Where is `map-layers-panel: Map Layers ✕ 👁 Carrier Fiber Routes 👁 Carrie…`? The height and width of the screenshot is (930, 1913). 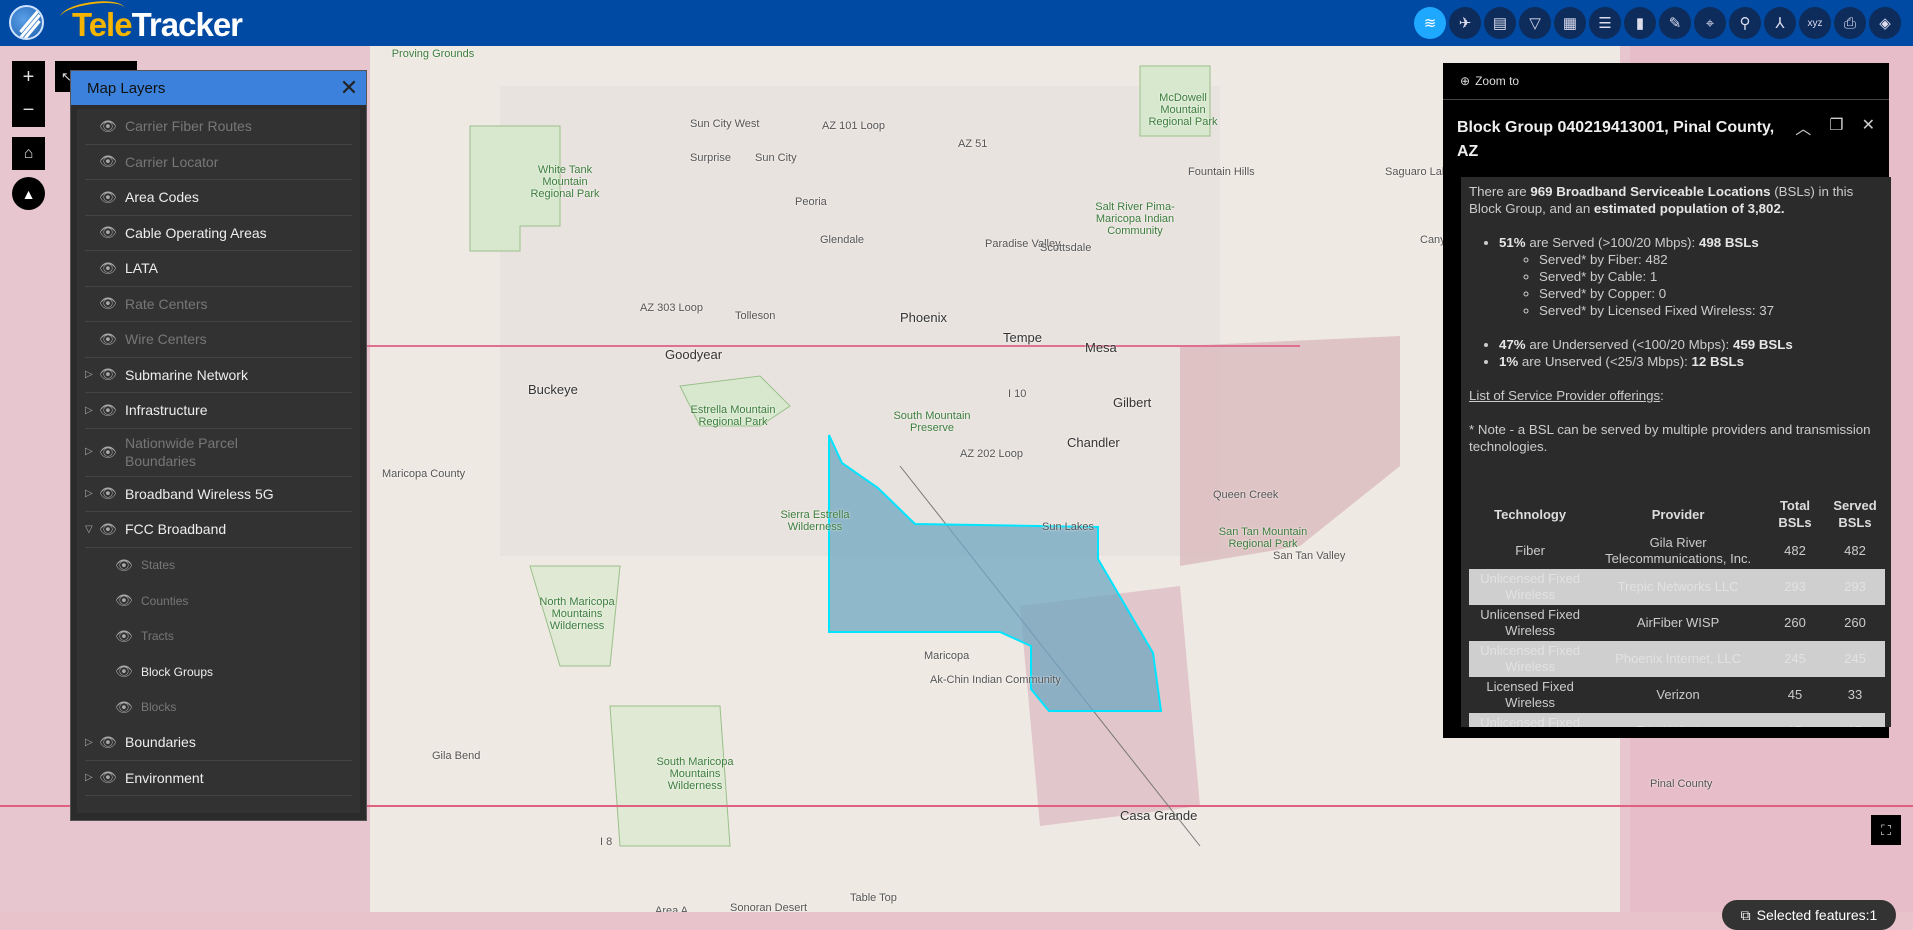 map-layers-panel: Map Layers ✕ 👁 Carrier Fiber Routes 👁 Carrie… is located at coordinates (218, 445).